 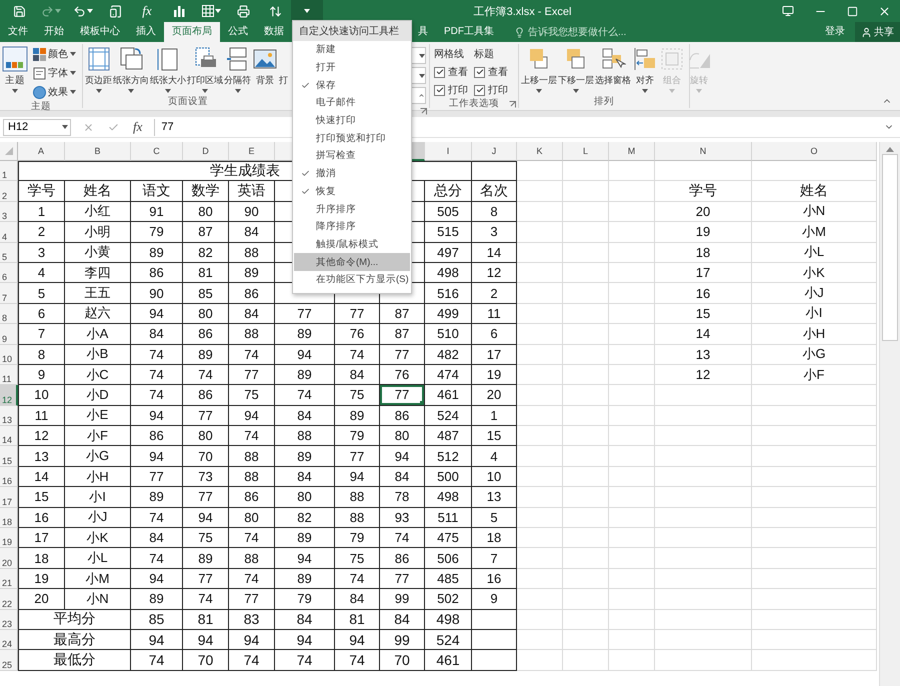 What do you see at coordinates (41, 151) in the screenshot?
I see `column-header: A` at bounding box center [41, 151].